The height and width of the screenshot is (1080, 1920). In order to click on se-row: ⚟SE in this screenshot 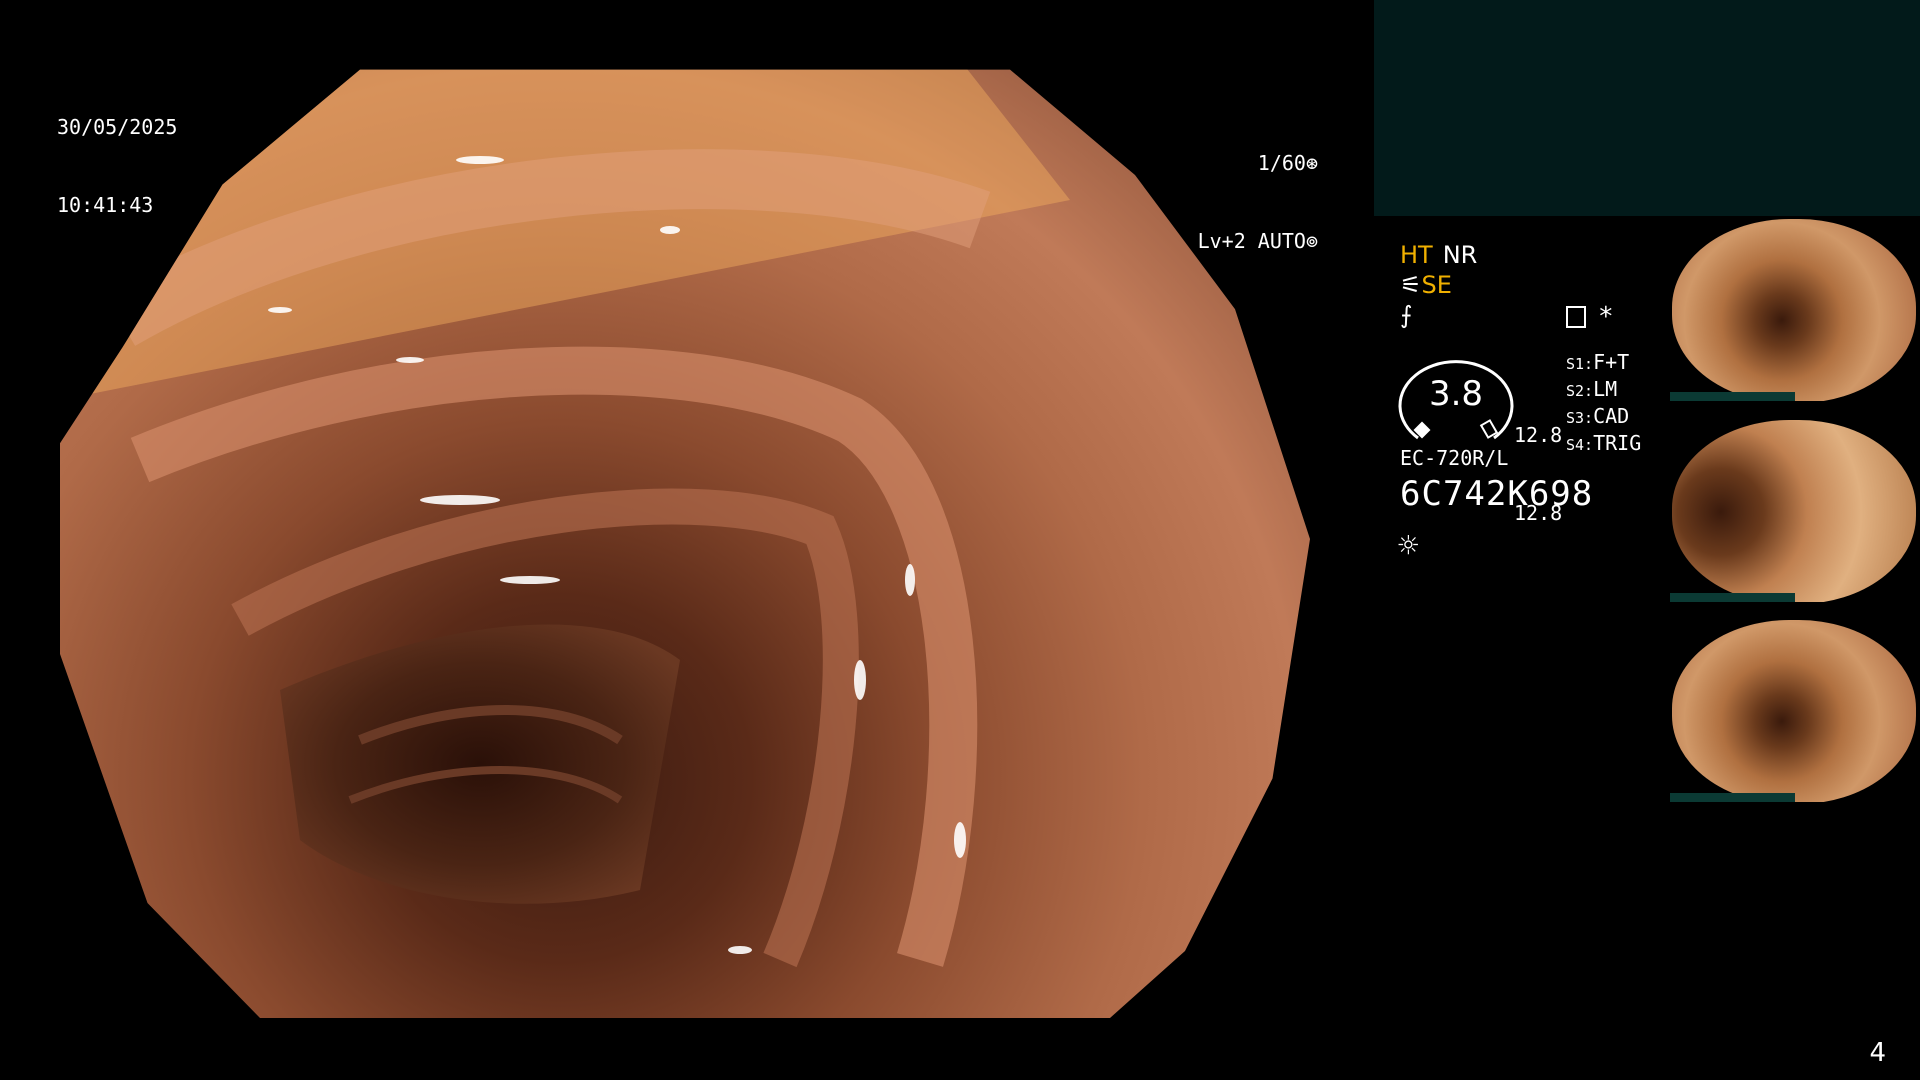, I will do `click(1443, 285)`.